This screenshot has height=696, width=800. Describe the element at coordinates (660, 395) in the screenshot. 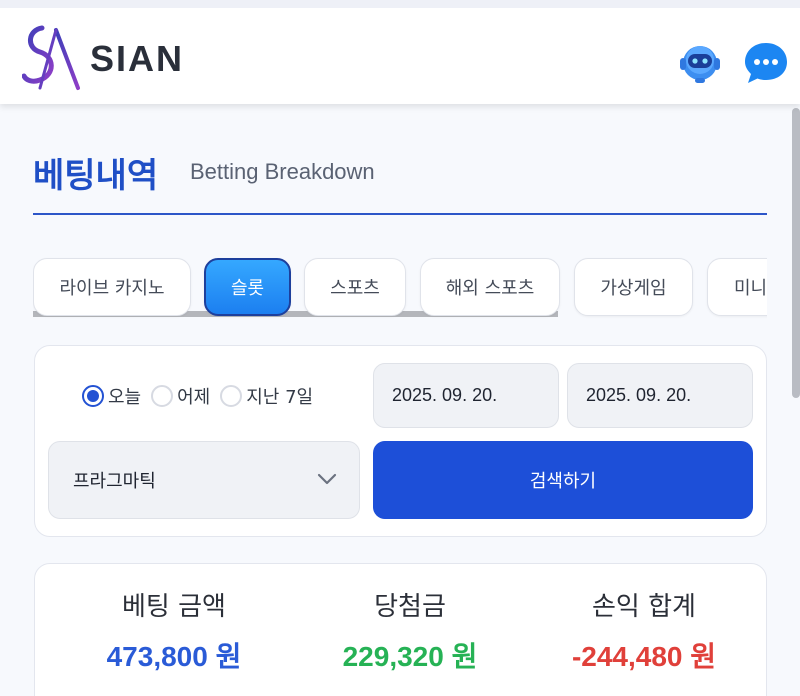

I see `end-date-field: 2025. 09. 20.` at that location.